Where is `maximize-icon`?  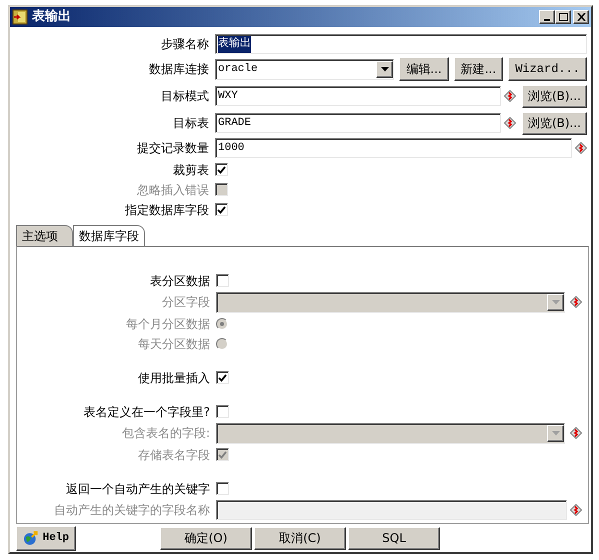 maximize-icon is located at coordinates (563, 16).